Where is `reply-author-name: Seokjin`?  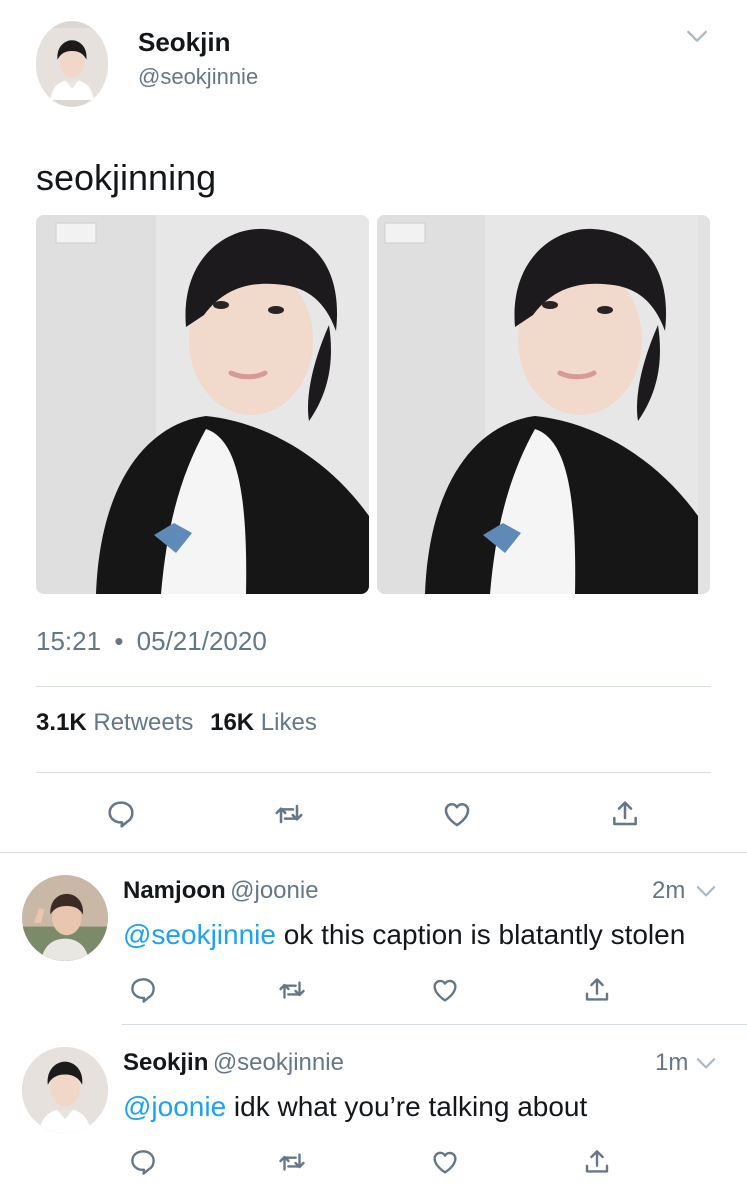 reply-author-name: Seokjin is located at coordinates (165, 1062).